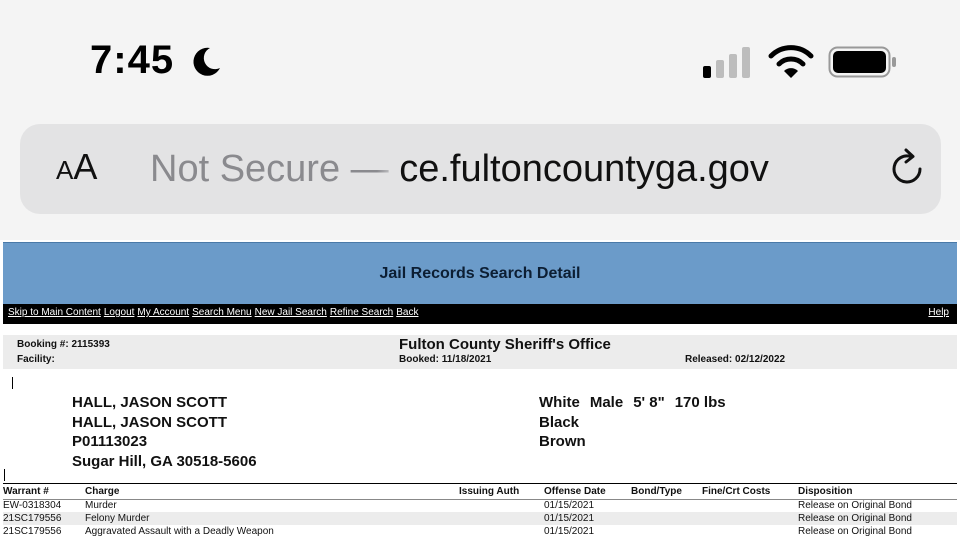  Describe the element at coordinates (666, 492) in the screenshot. I see `col-bond-type: Bond/Type` at that location.